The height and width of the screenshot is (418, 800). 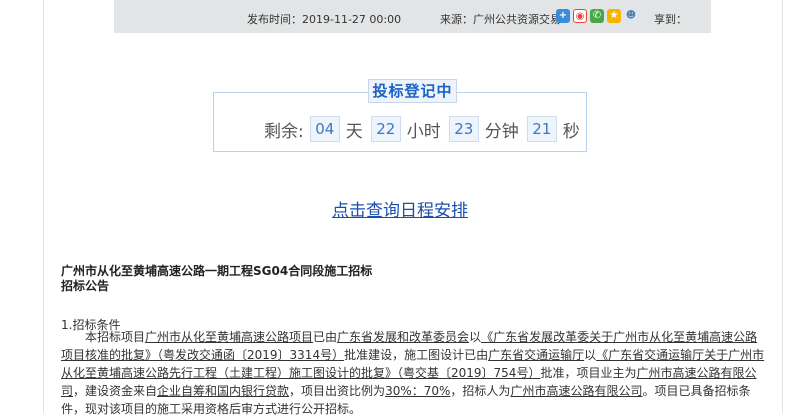 What do you see at coordinates (571, 131) in the screenshot?
I see `seconds-unit: 秒` at bounding box center [571, 131].